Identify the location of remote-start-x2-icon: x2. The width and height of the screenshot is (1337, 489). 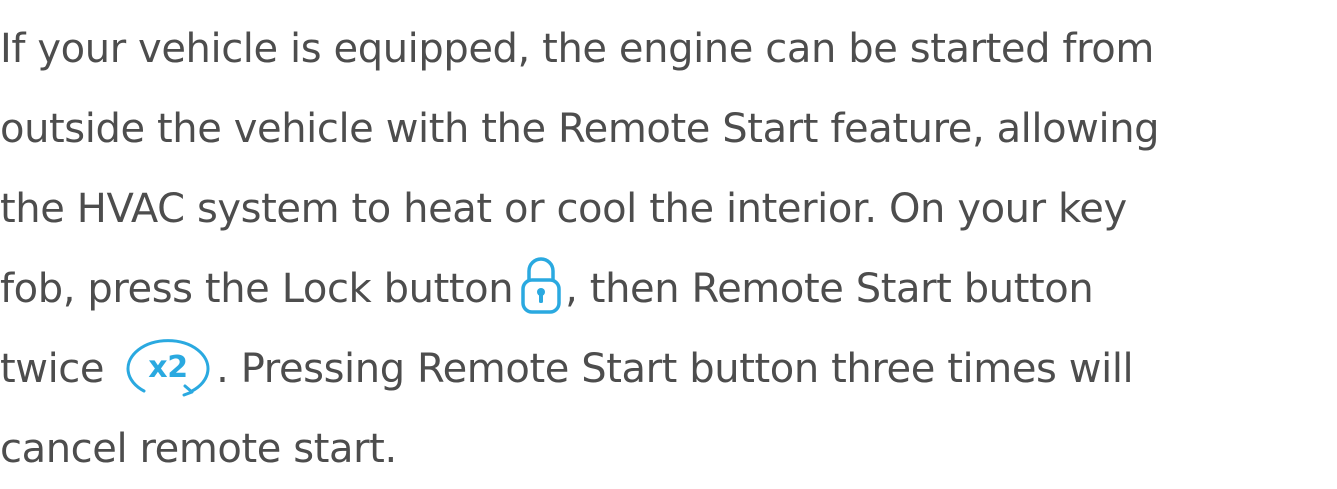
(168, 367).